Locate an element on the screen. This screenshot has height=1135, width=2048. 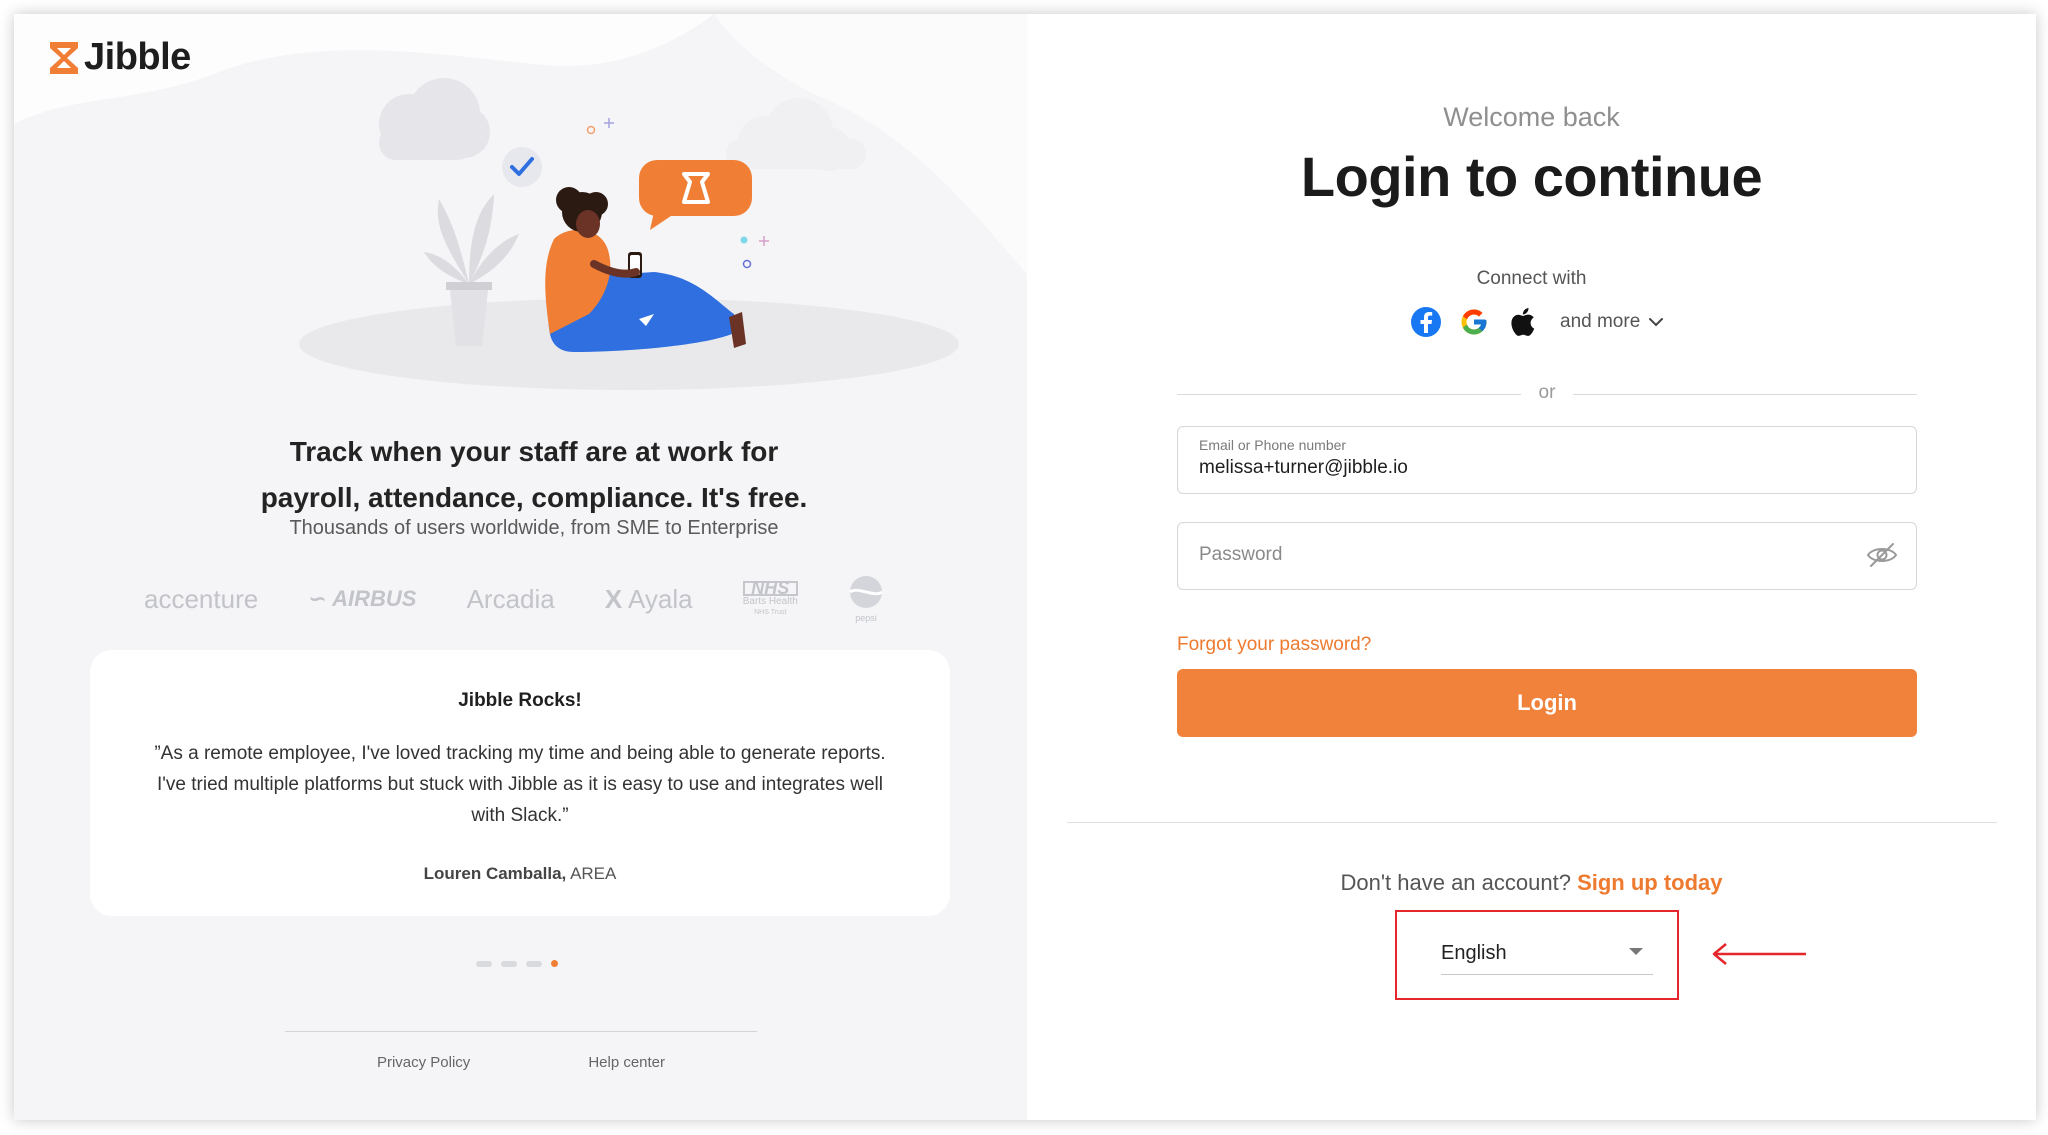
signup-link: Sign up today is located at coordinates (1649, 882).